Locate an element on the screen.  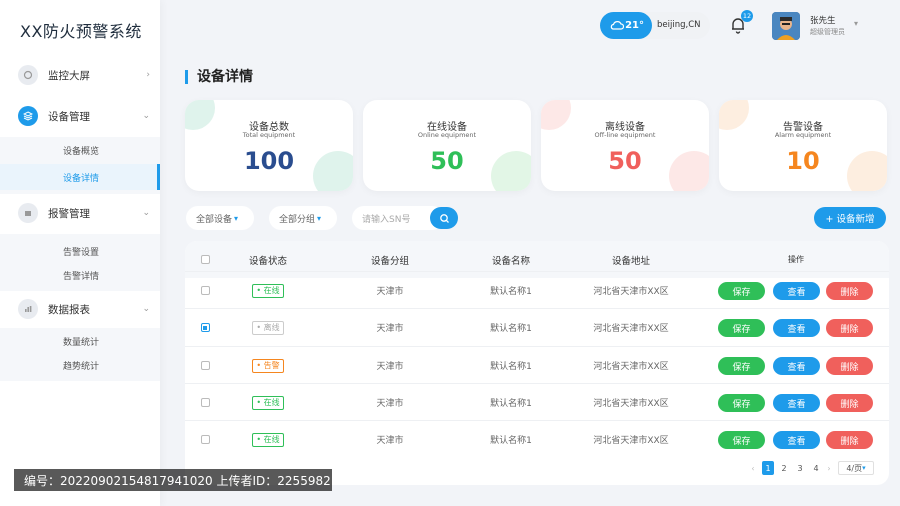
alarm-submenu: 告警设置 告警详情 is located at coordinates (80, 262).